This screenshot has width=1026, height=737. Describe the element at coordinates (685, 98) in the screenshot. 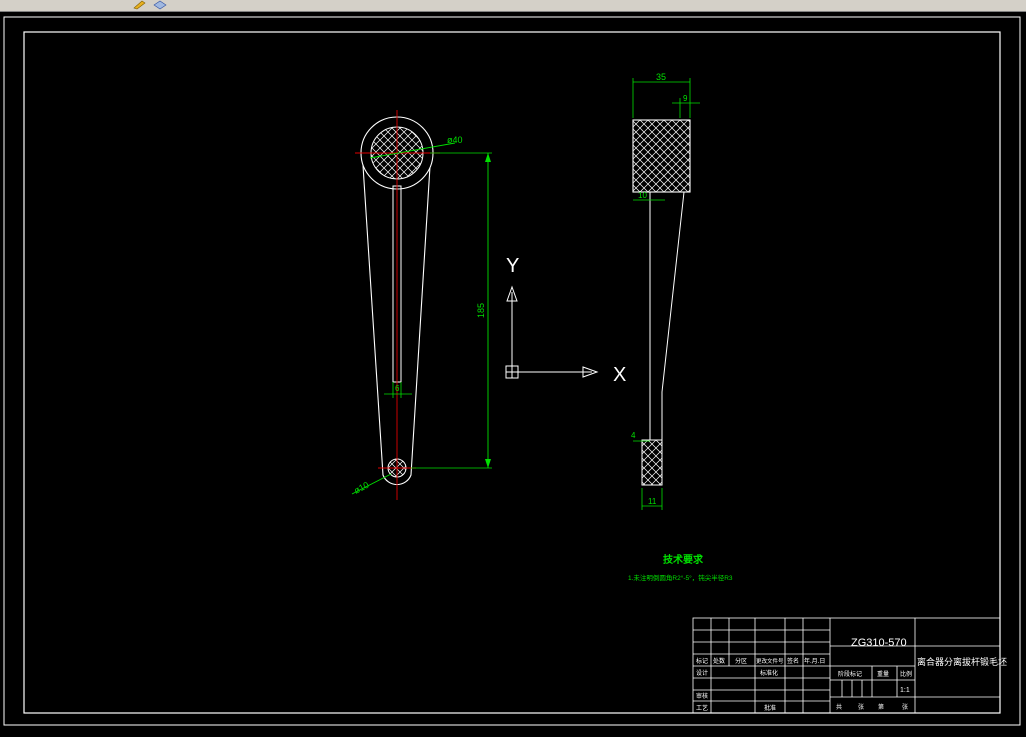

I see `dim-side-offset: 9` at that location.